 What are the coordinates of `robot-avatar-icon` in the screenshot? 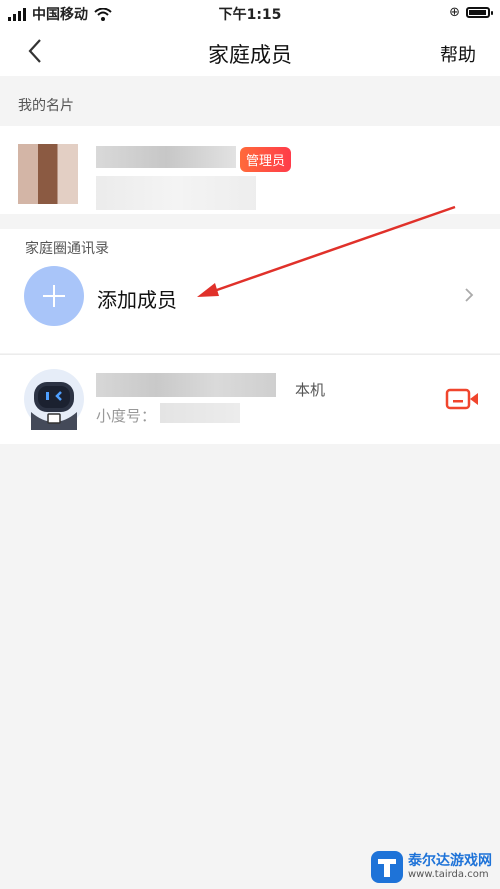 It's located at (54, 399).